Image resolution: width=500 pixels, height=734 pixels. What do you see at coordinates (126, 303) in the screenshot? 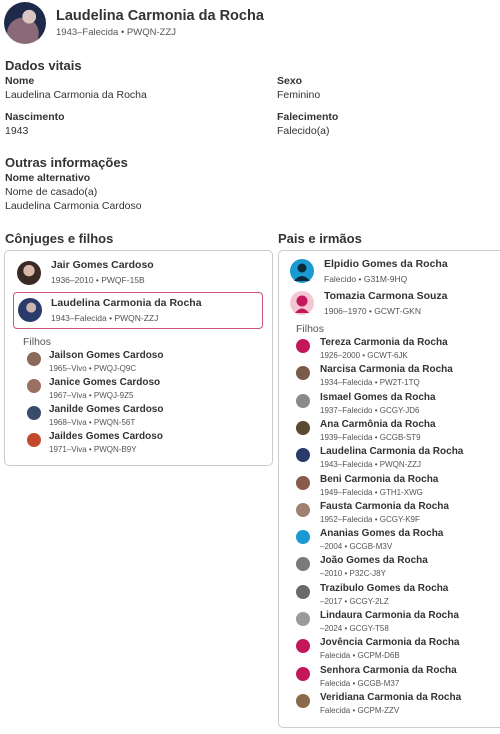
I see `self-name: Laudelina Carmonia da Rocha` at bounding box center [126, 303].